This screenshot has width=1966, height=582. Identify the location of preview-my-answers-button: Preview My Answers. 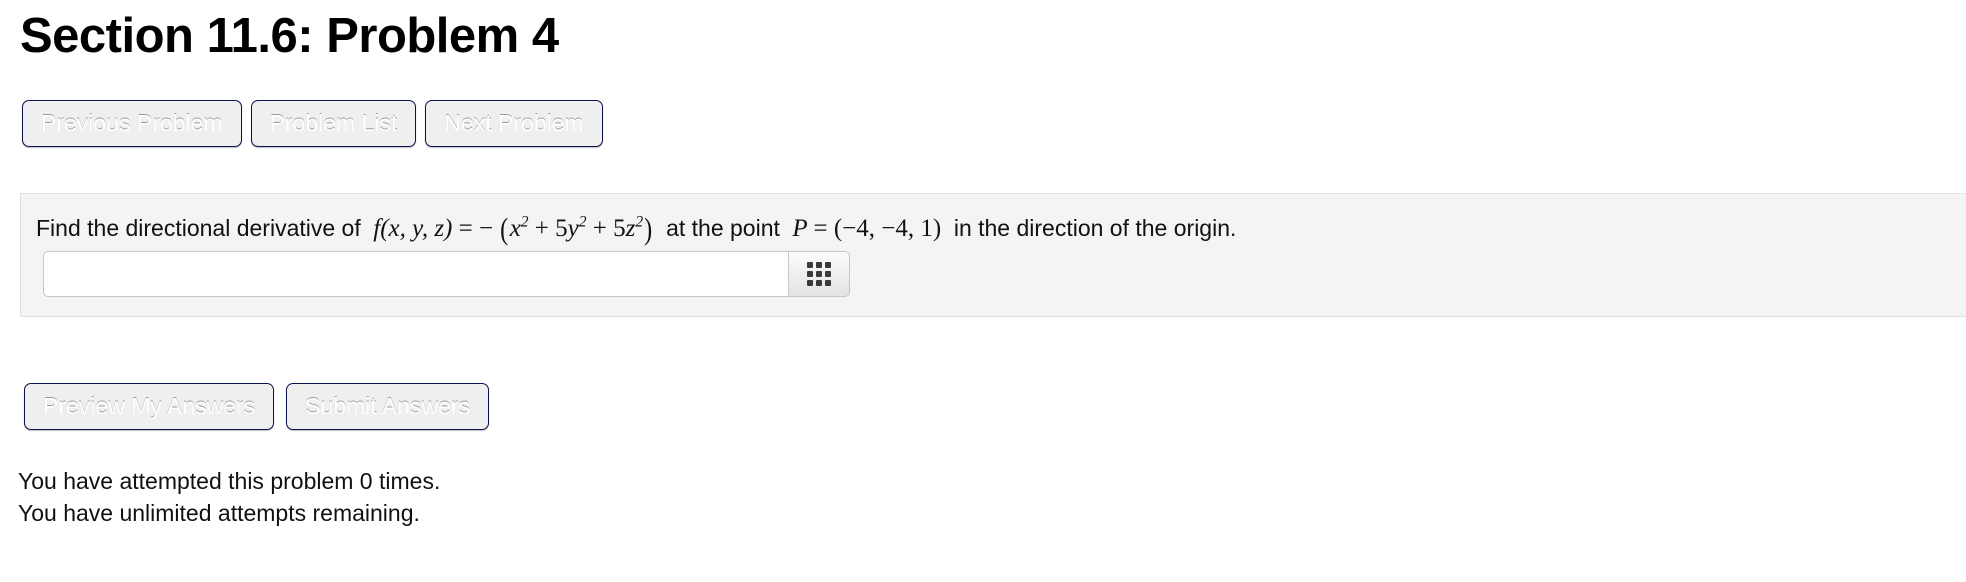
(149, 406).